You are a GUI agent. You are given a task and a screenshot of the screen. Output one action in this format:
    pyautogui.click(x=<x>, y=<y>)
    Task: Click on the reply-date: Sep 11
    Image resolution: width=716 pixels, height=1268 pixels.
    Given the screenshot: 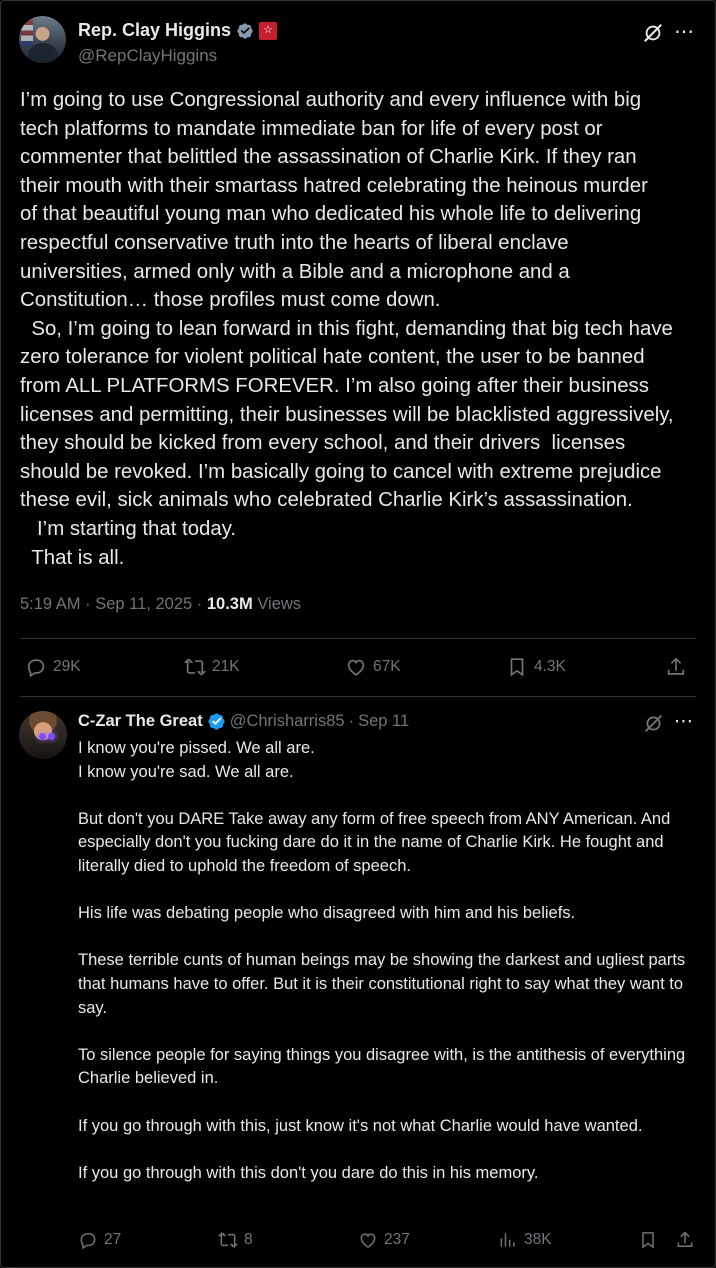 What is the action you would take?
    pyautogui.click(x=383, y=721)
    